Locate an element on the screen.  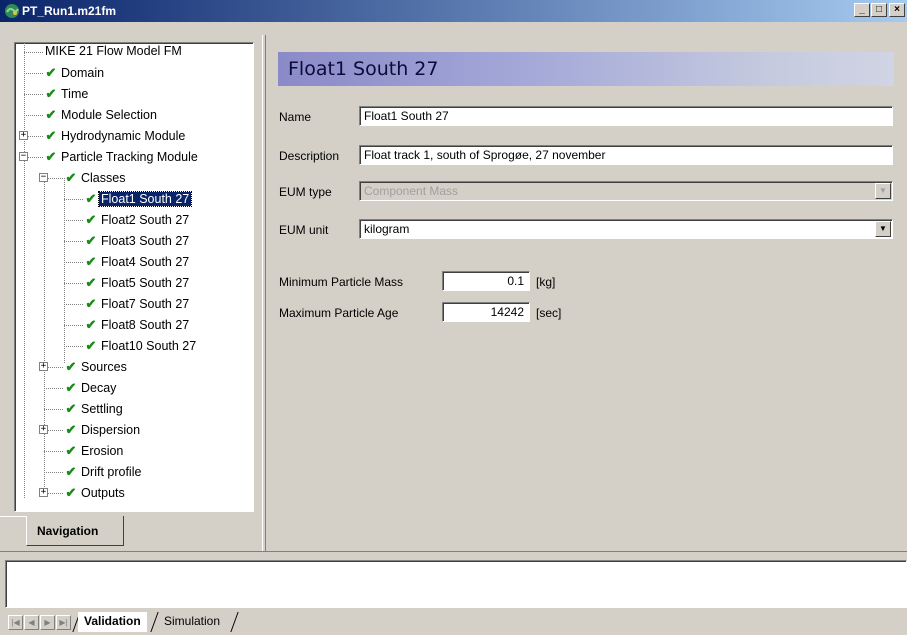
tree-item-label: Domain is located at coordinates (83, 73).